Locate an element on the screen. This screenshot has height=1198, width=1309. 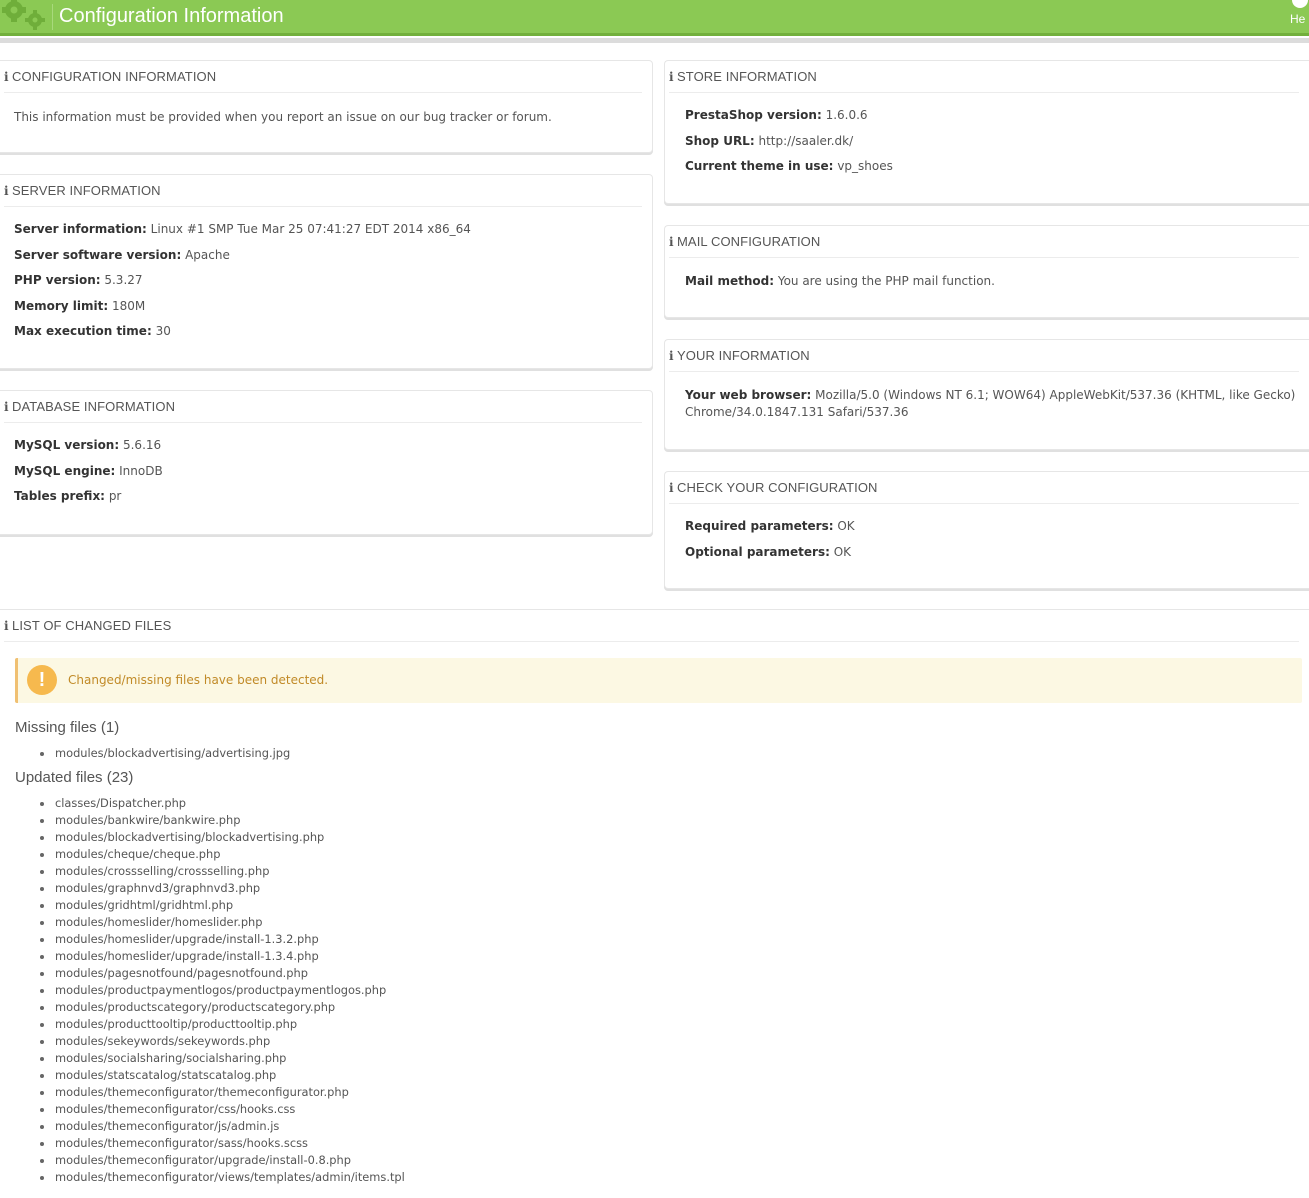
panel-heading: i LIST OF CHANGED FILES is located at coordinates (651, 630).